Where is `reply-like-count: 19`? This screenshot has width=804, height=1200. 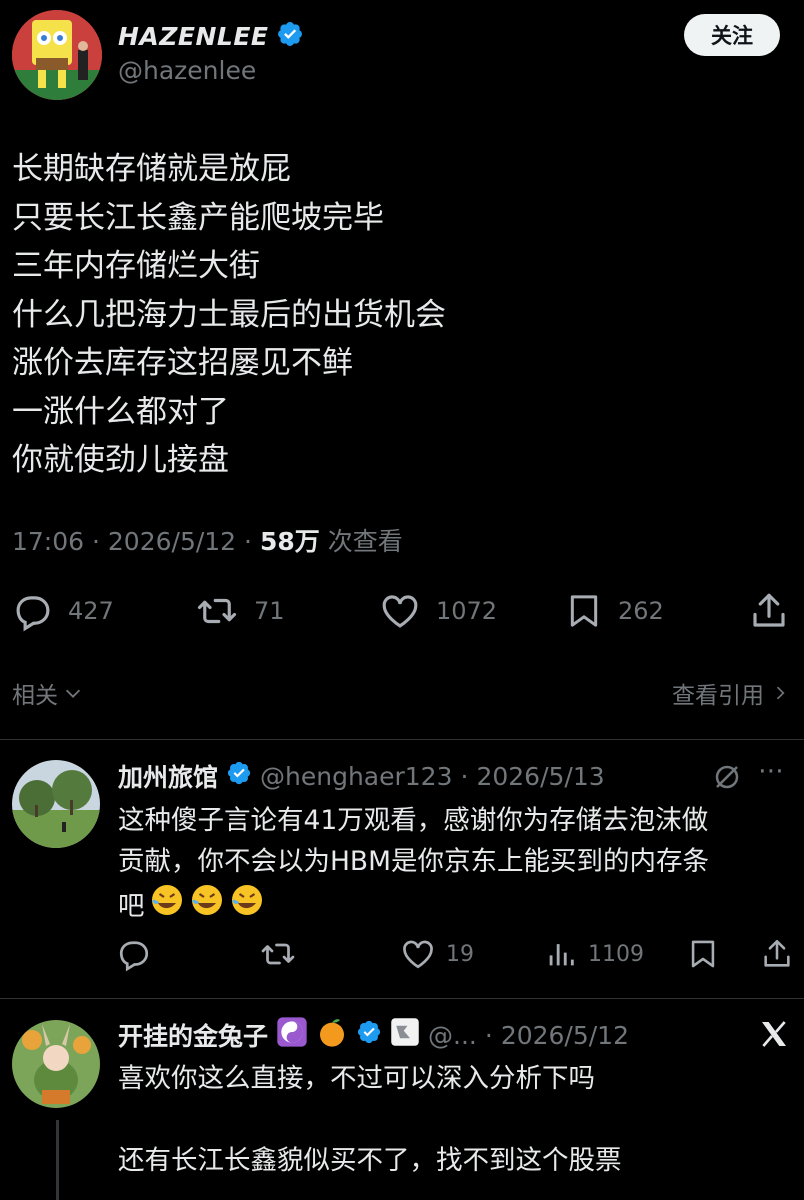
reply-like-count: 19 is located at coordinates (460, 954).